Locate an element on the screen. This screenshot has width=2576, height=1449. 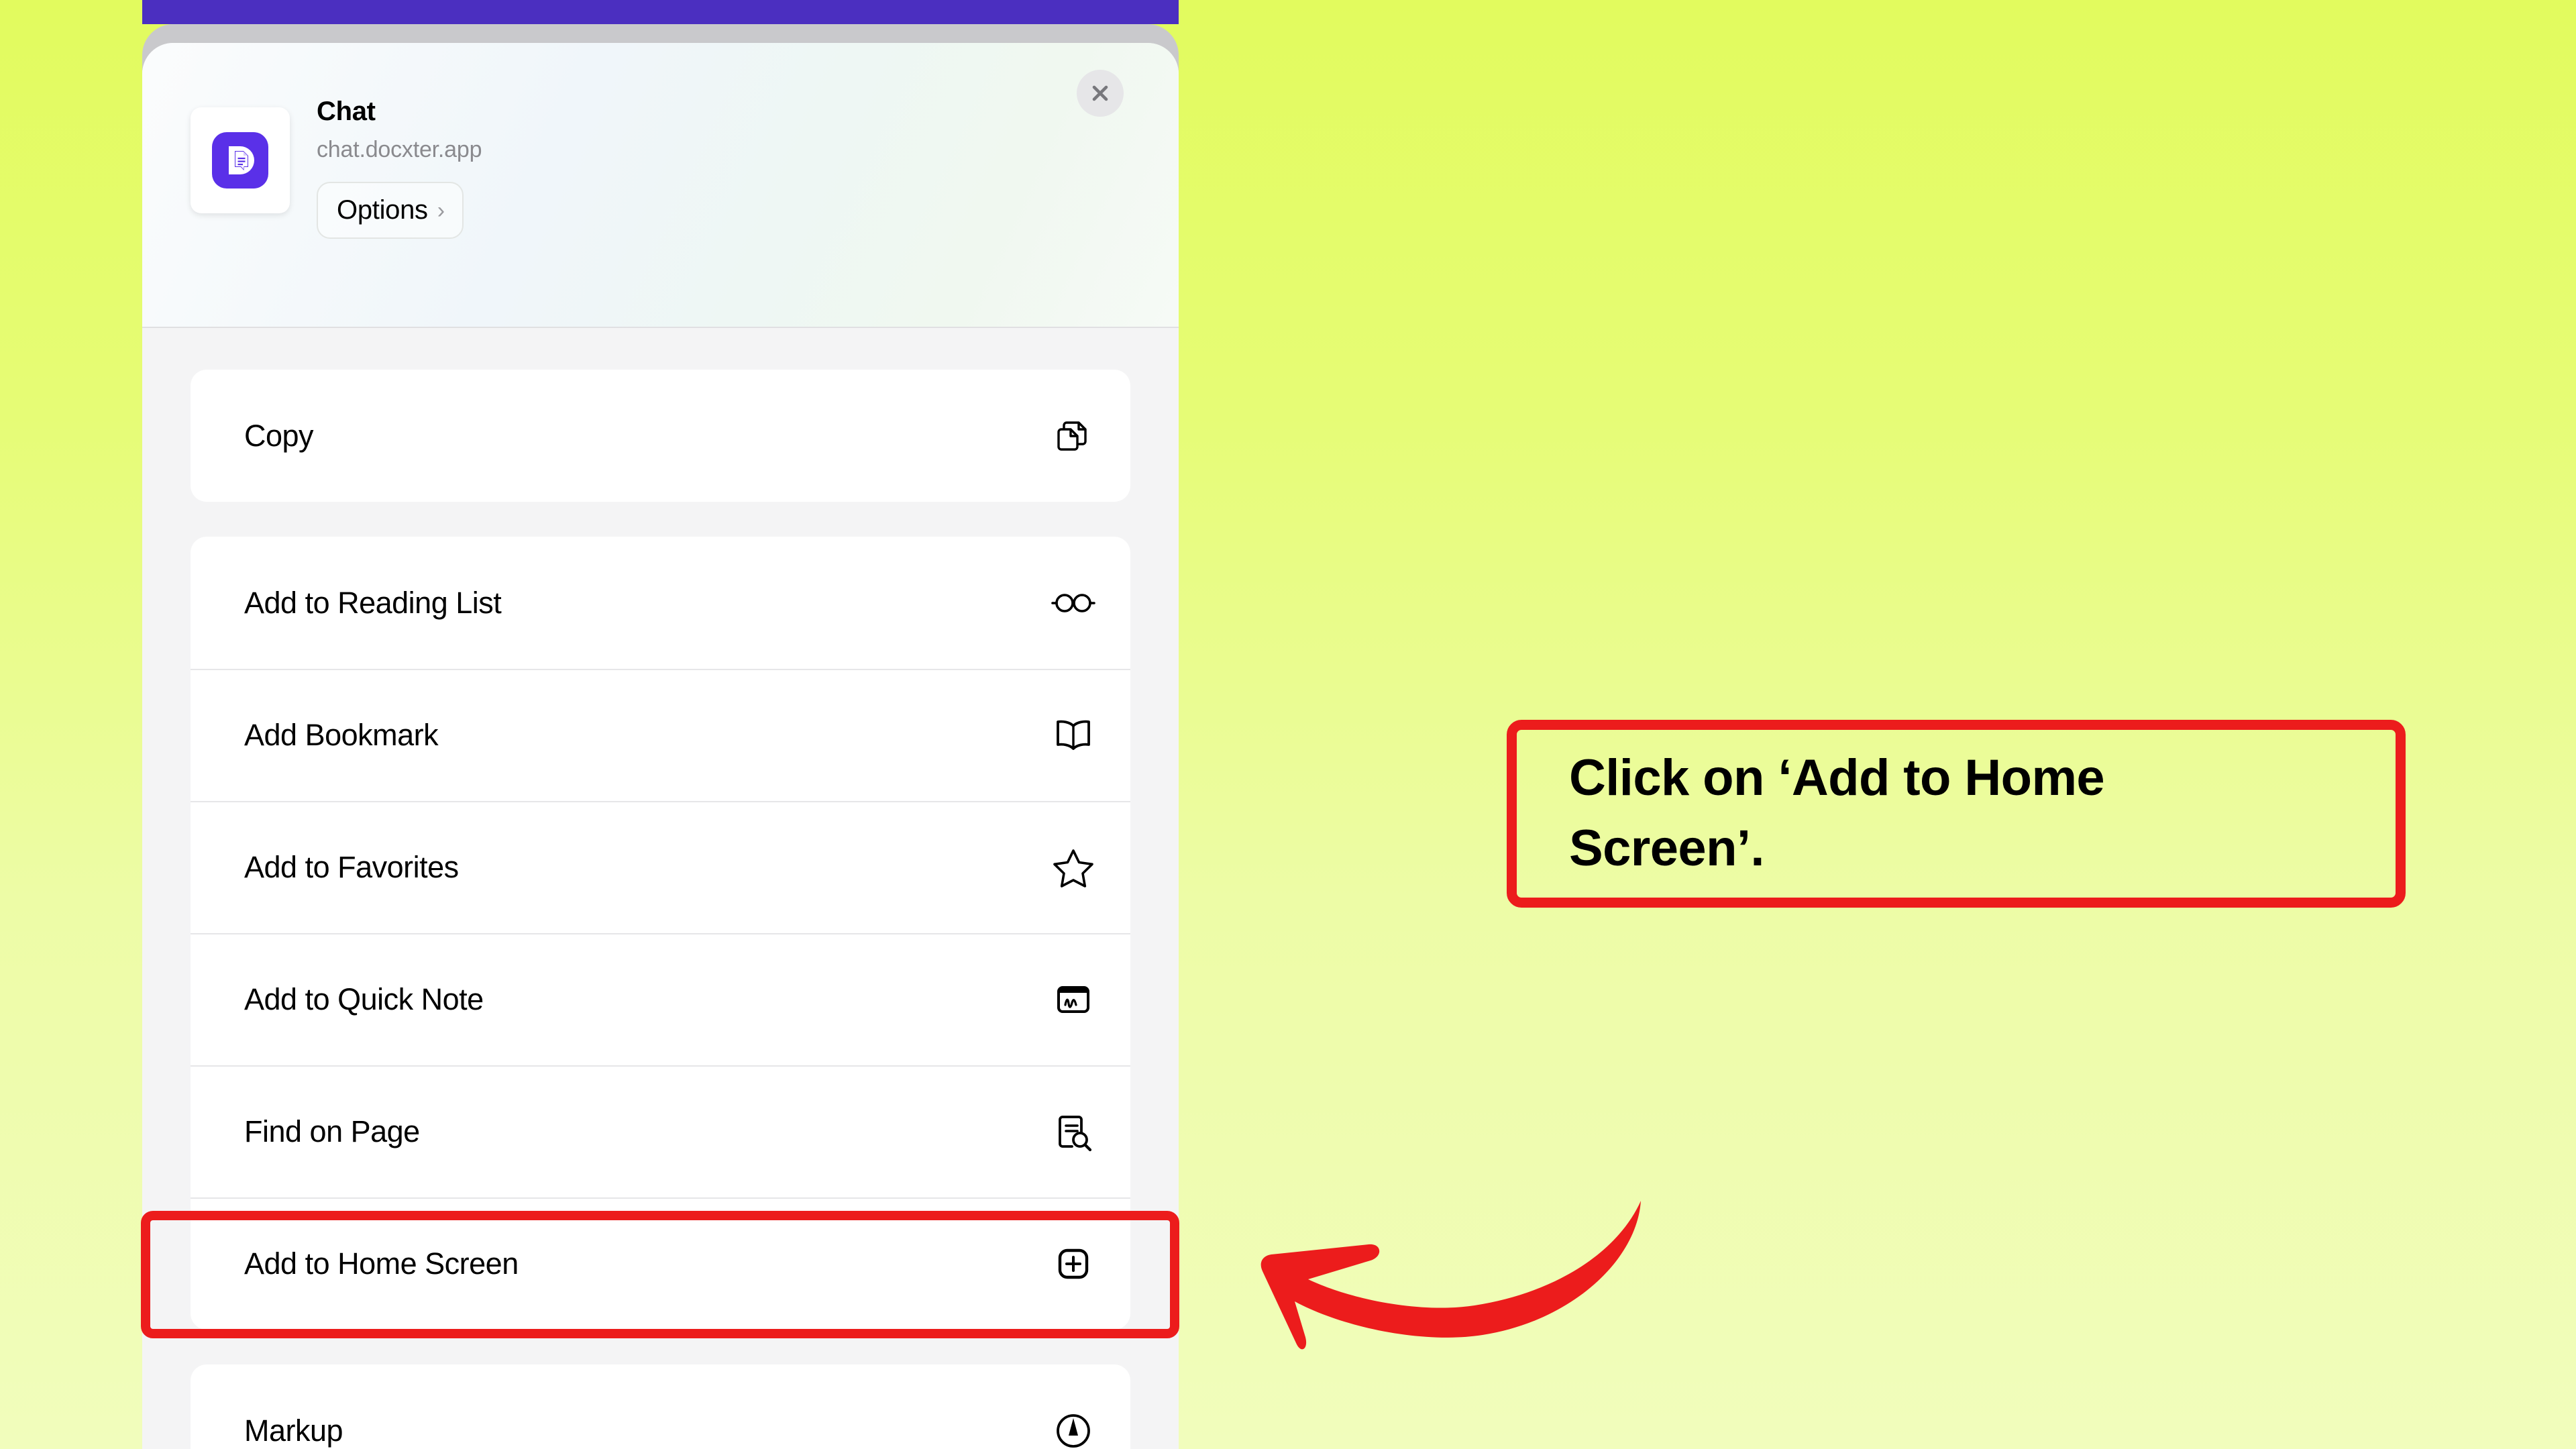
chevron-right-icon: › is located at coordinates (441, 210).